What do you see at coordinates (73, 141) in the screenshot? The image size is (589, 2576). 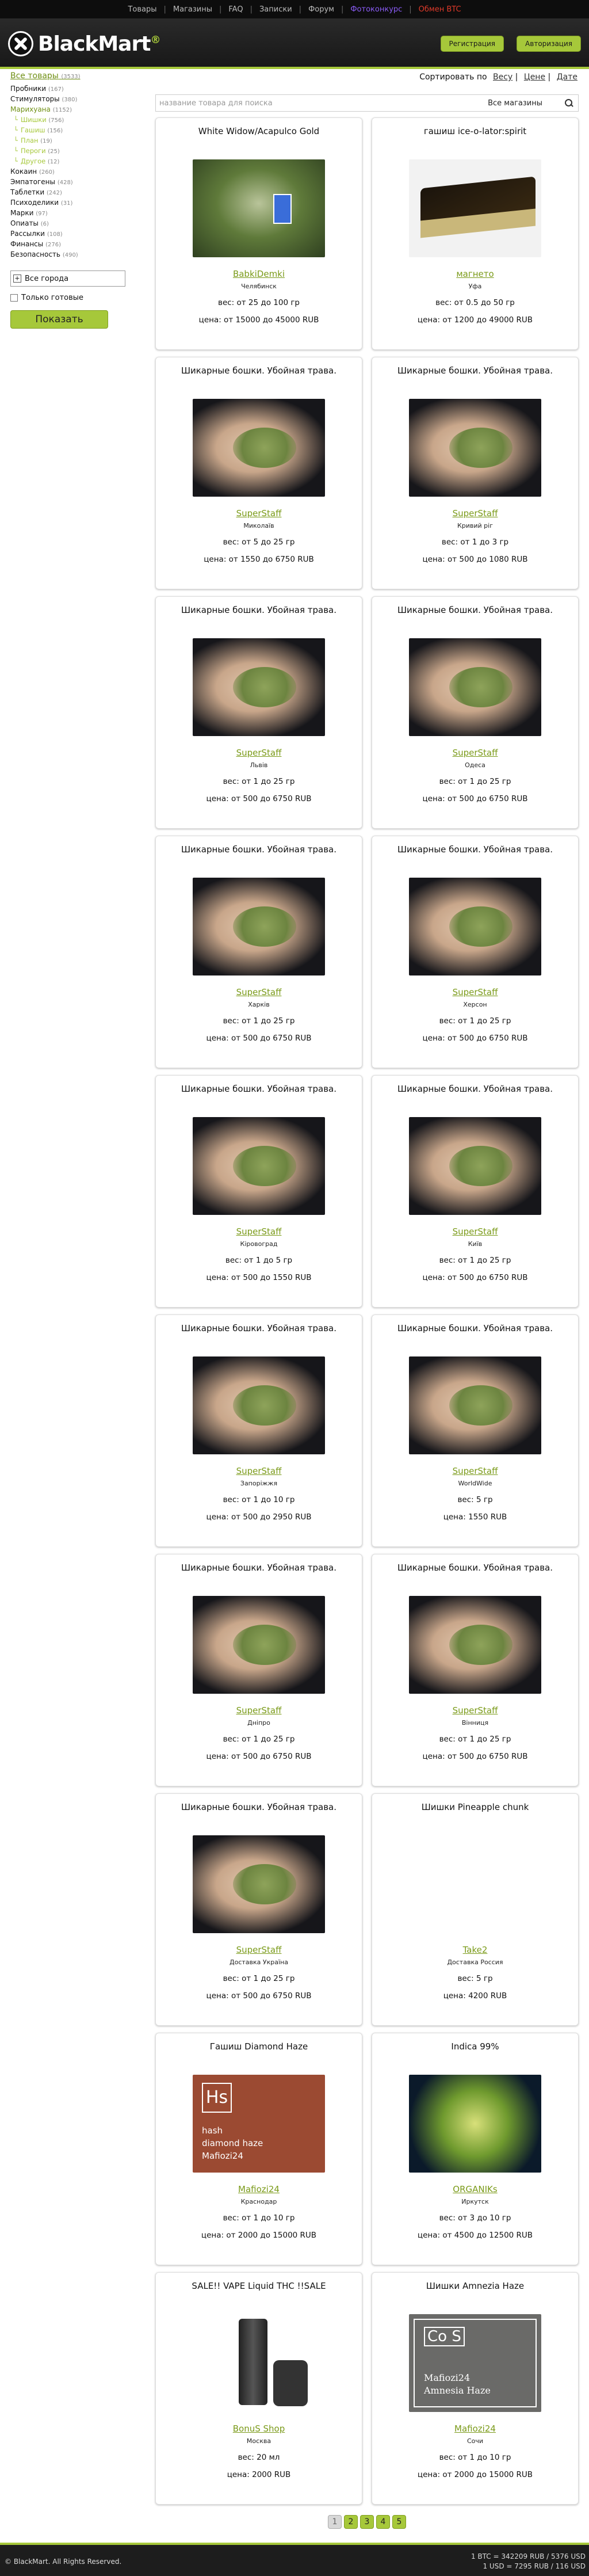 I see `category-item: План (19)` at bounding box center [73, 141].